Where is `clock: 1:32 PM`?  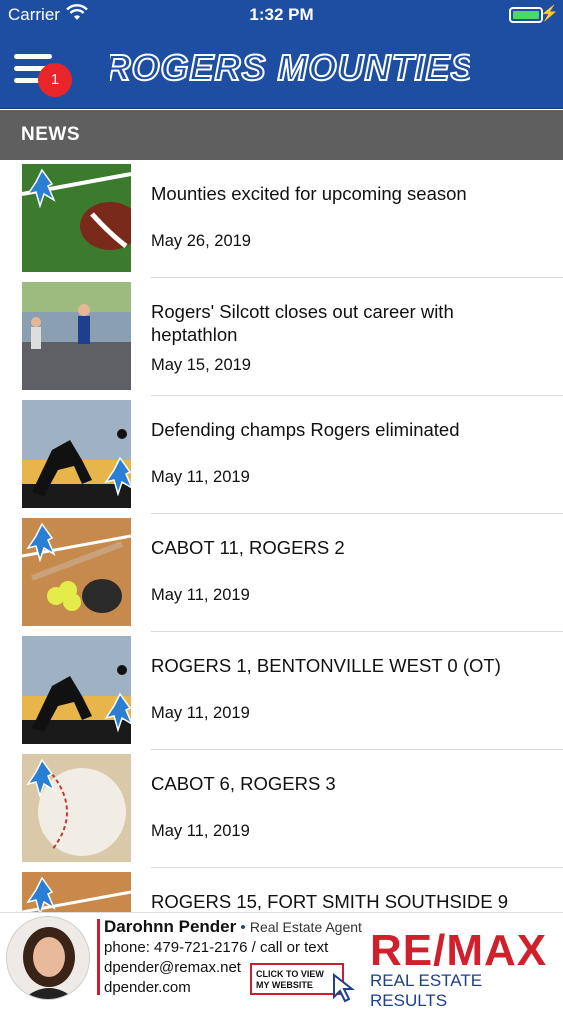 clock: 1:32 PM is located at coordinates (281, 14).